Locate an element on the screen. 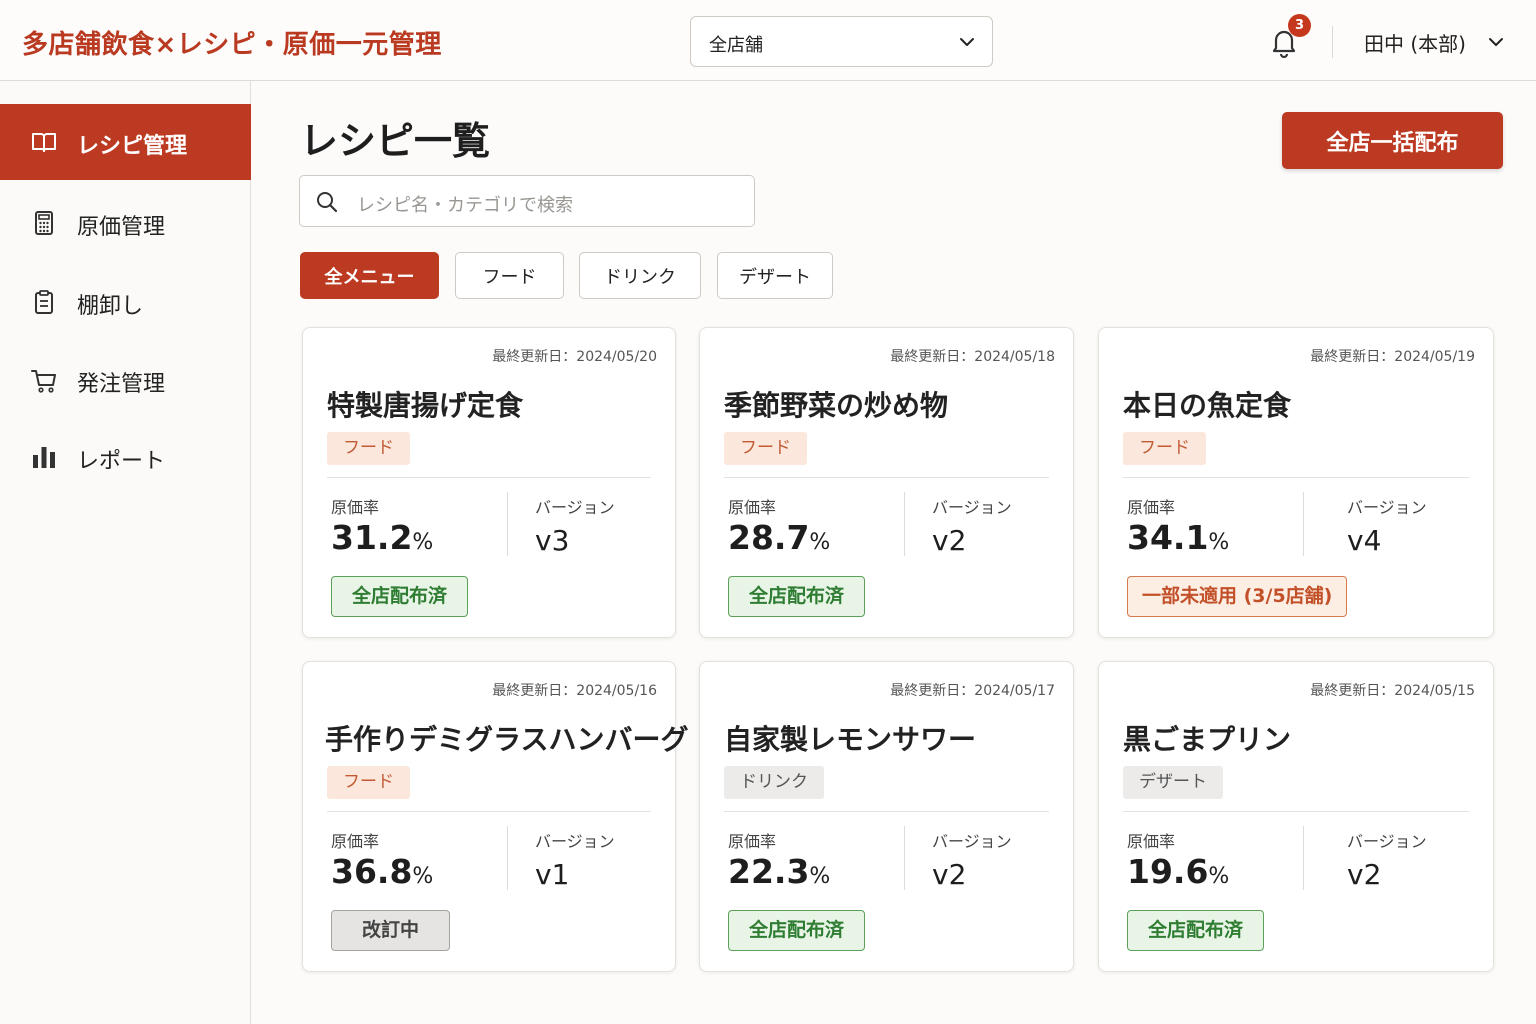 The width and height of the screenshot is (1536, 1024). search-icon is located at coordinates (327, 202).